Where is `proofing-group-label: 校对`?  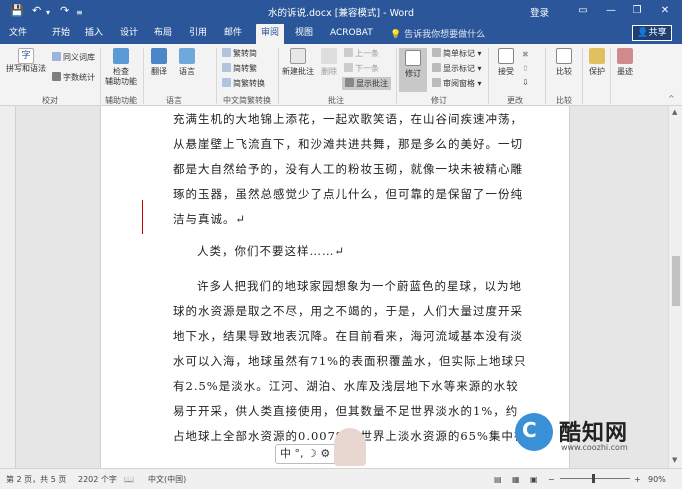 proofing-group-label: 校对 is located at coordinates (50, 100).